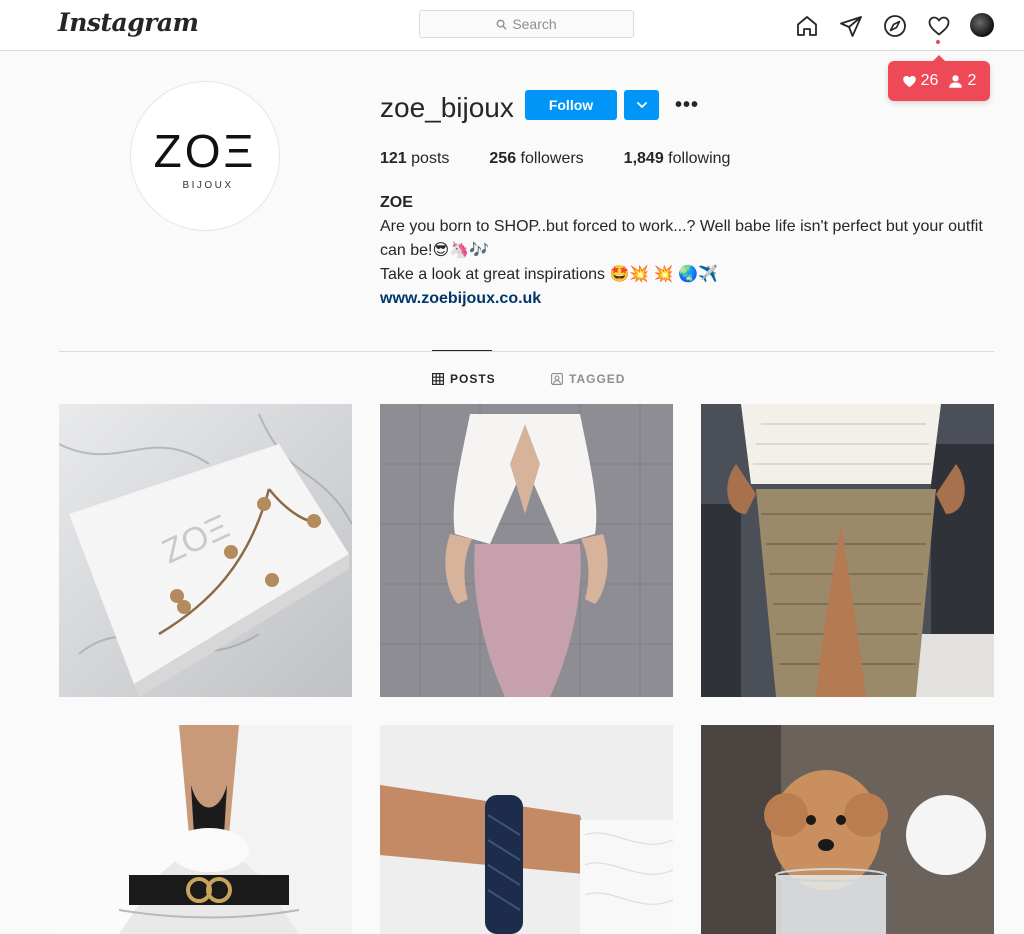 The image size is (1024, 934). Describe the element at coordinates (807, 26) in the screenshot. I see `home-icon` at that location.